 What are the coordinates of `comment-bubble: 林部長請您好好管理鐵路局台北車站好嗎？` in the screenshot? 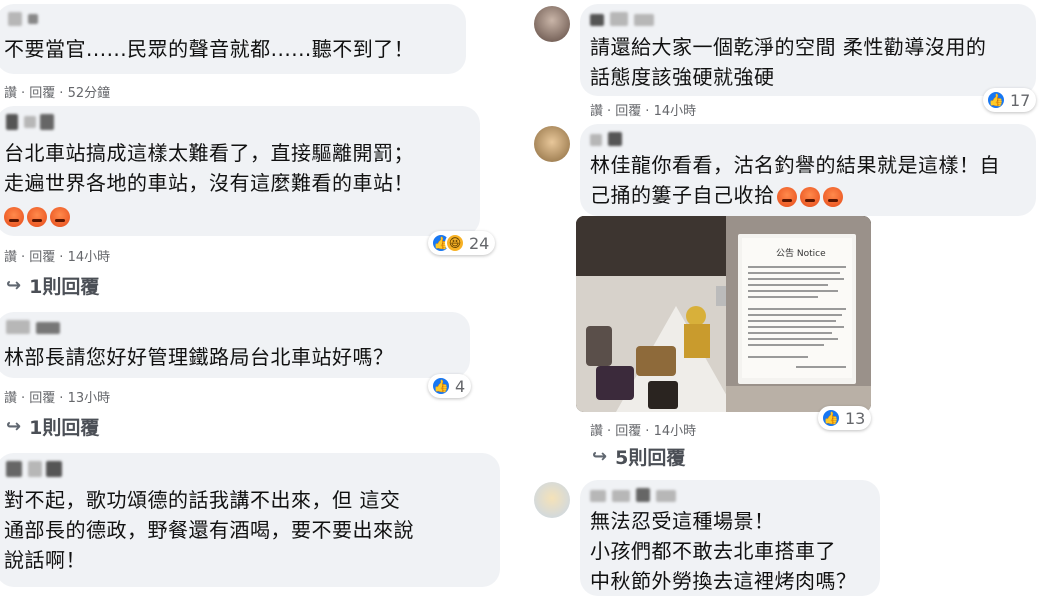 It's located at (235, 345).